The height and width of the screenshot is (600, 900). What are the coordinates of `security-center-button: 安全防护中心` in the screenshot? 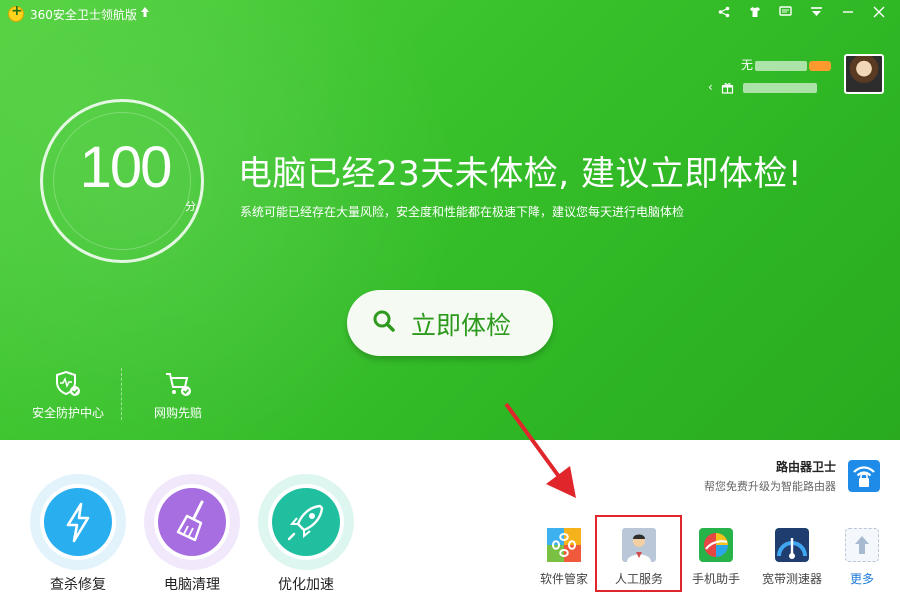 It's located at (68, 395).